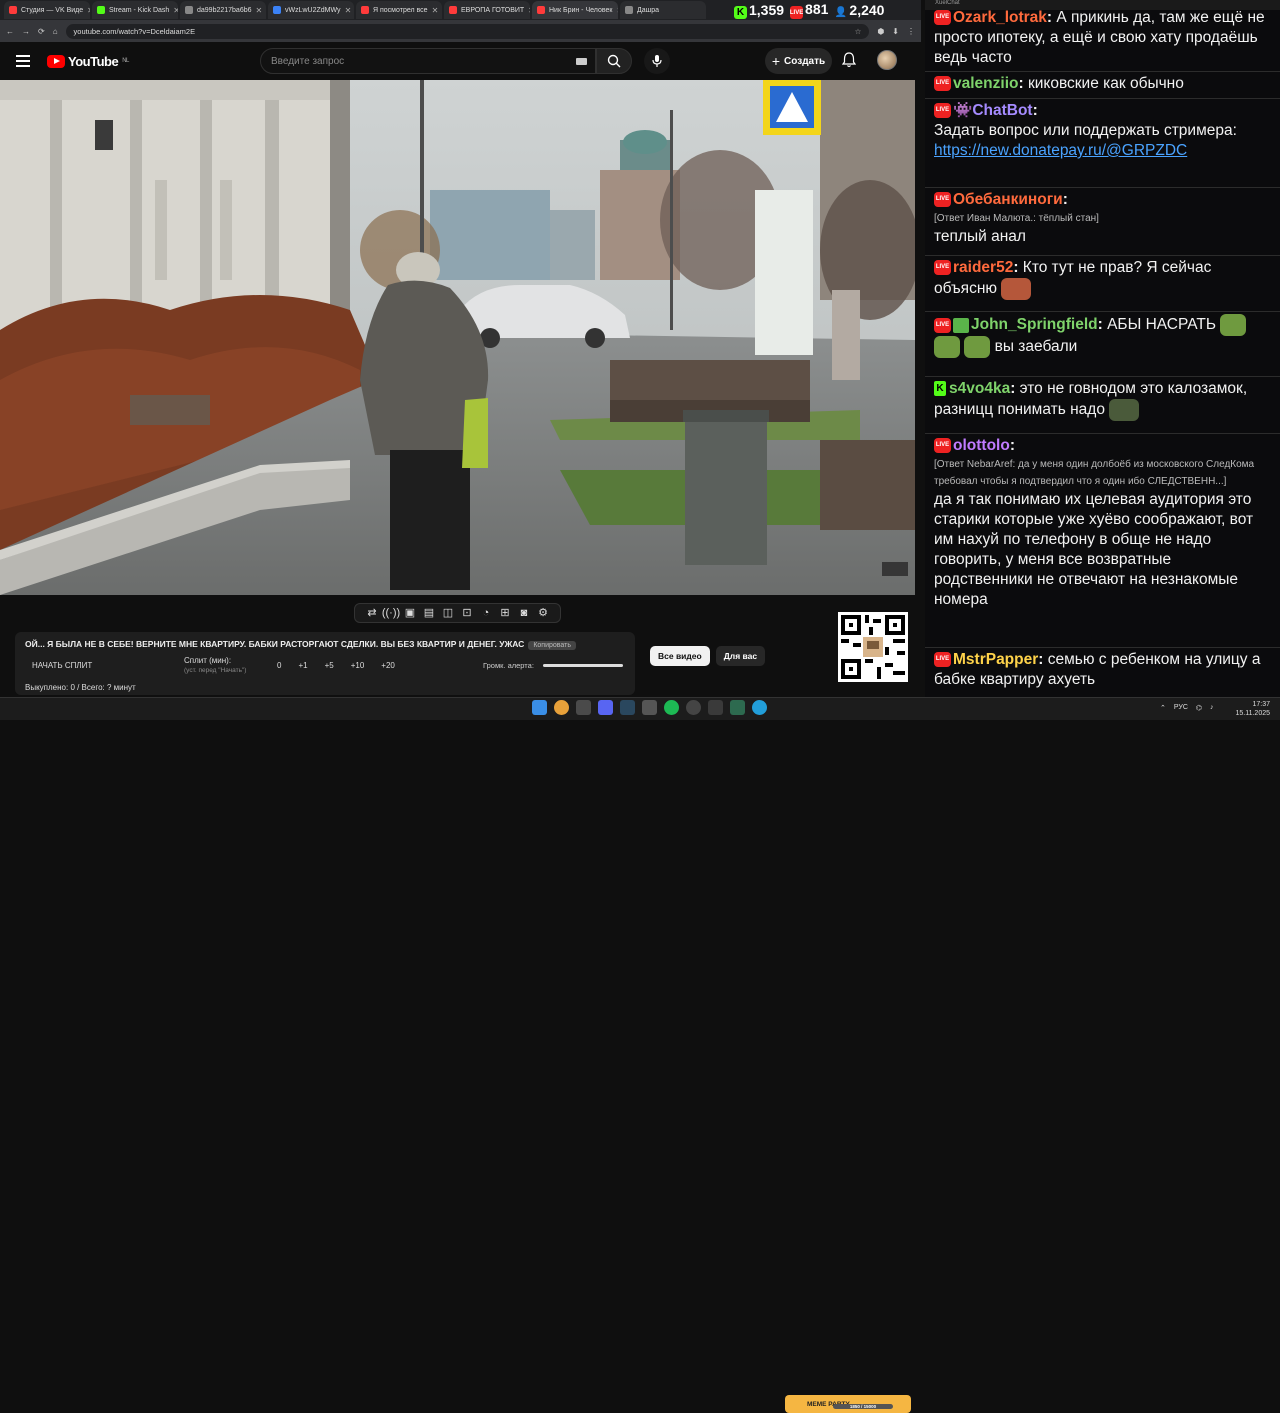  Describe the element at coordinates (575, 10) in the screenshot. I see `browser-tab-active: Ник Брин - Человек✕` at that location.